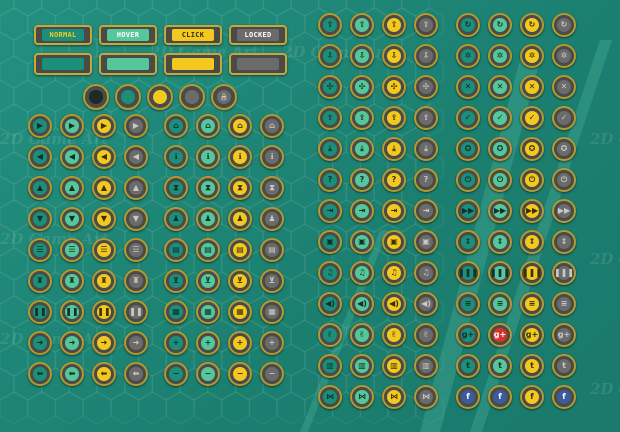 This screenshot has width=620, height=432. Describe the element at coordinates (40, 126) in the screenshot. I see `play-button-normal: ▶` at that location.